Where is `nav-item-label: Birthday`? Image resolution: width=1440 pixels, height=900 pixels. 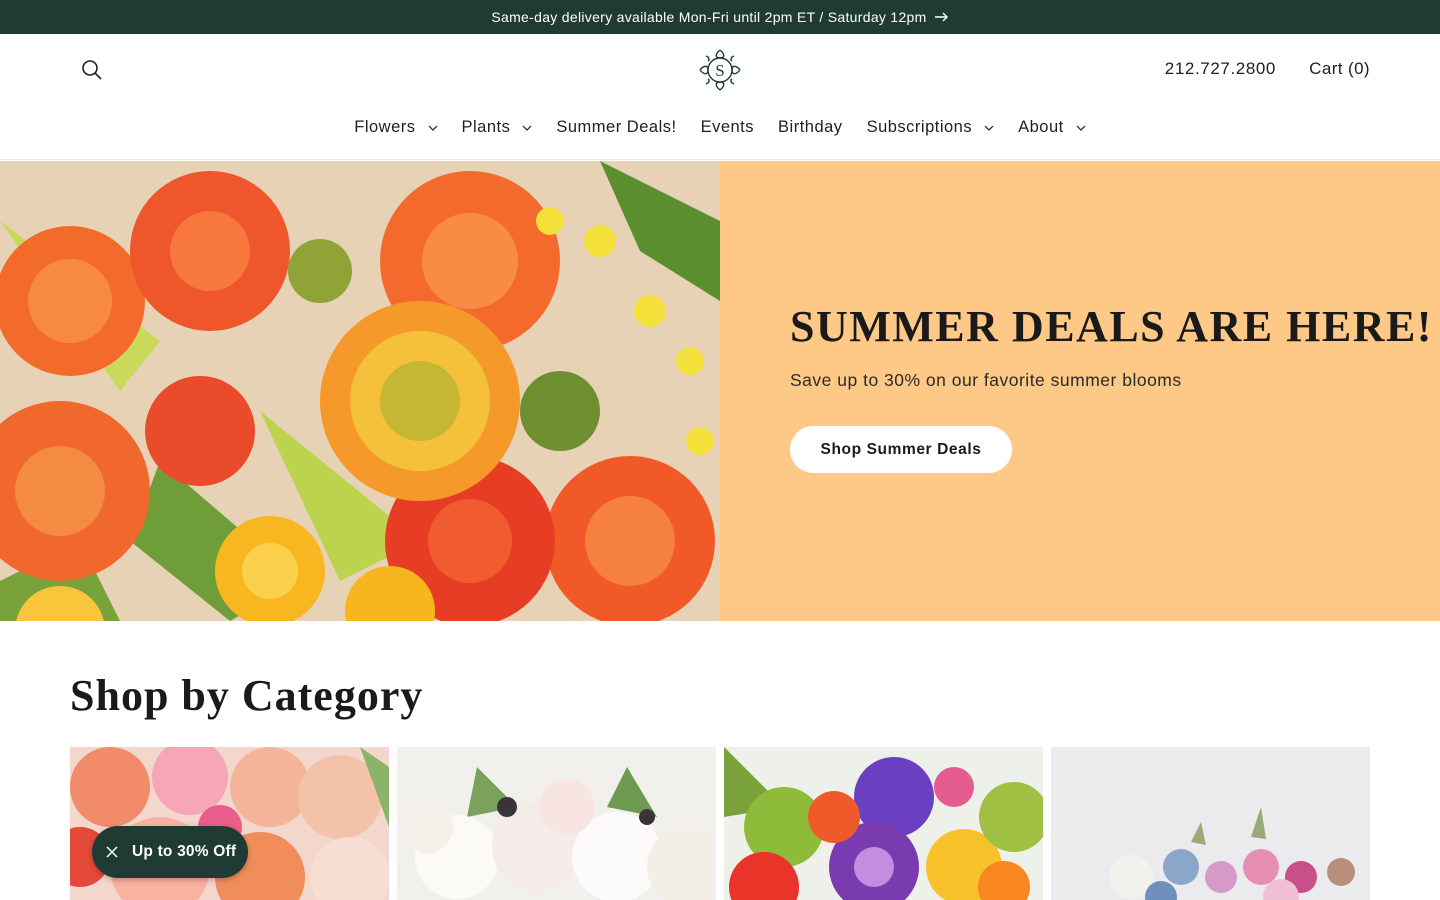
nav-item-label: Birthday is located at coordinates (810, 127).